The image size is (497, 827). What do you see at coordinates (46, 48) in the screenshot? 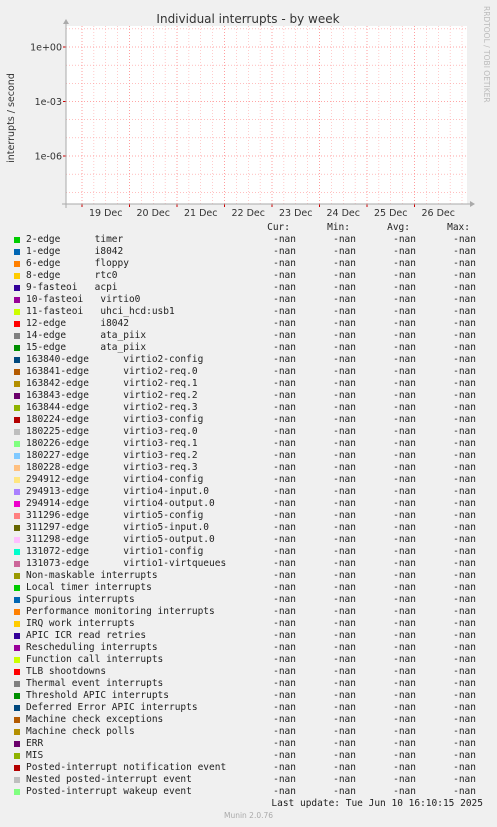
I see `y-tick-label: 1e+00` at bounding box center [46, 48].